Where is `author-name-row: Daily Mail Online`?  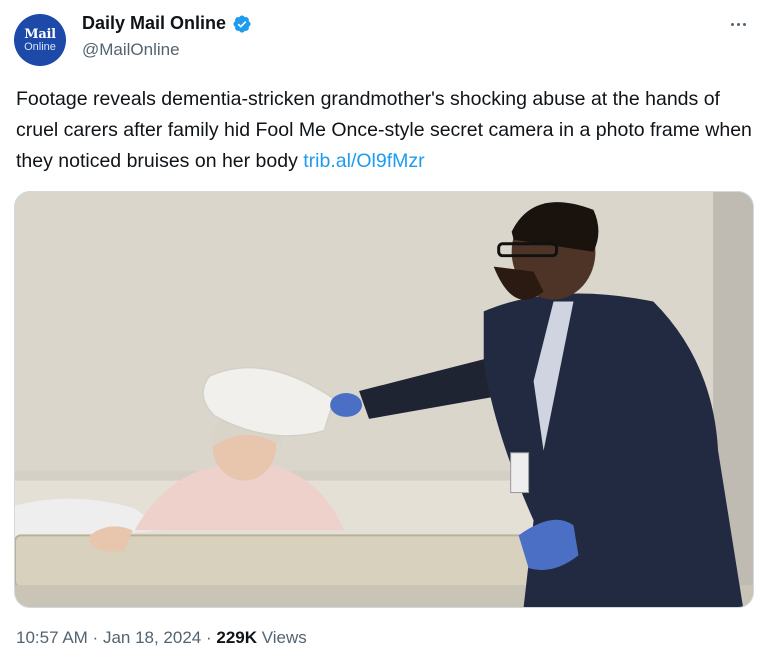 author-name-row: Daily Mail Online is located at coordinates (167, 23).